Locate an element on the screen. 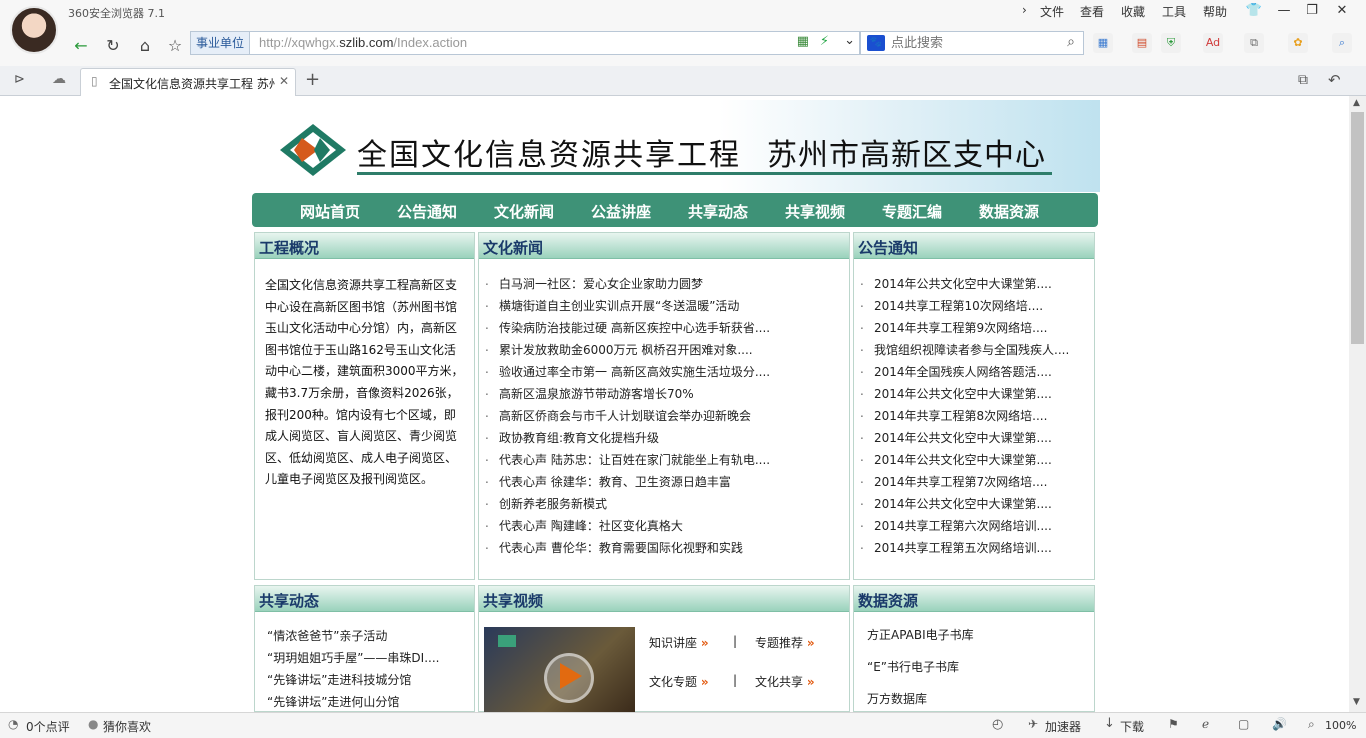  nav-videos: 共享视频 is located at coordinates (815, 211).